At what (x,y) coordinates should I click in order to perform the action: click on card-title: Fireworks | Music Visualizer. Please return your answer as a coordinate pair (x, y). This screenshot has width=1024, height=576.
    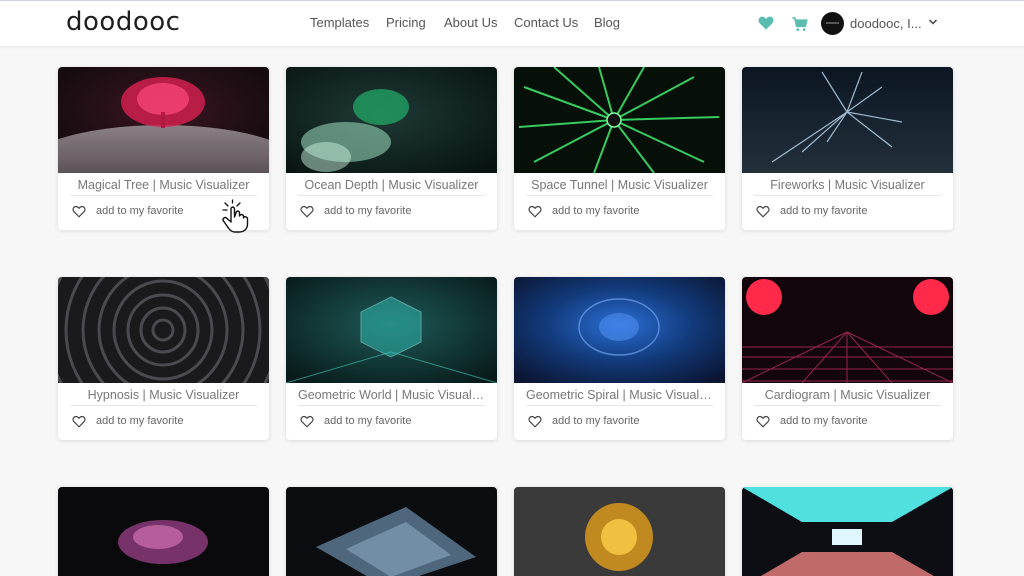
    Looking at the image, I should click on (847, 187).